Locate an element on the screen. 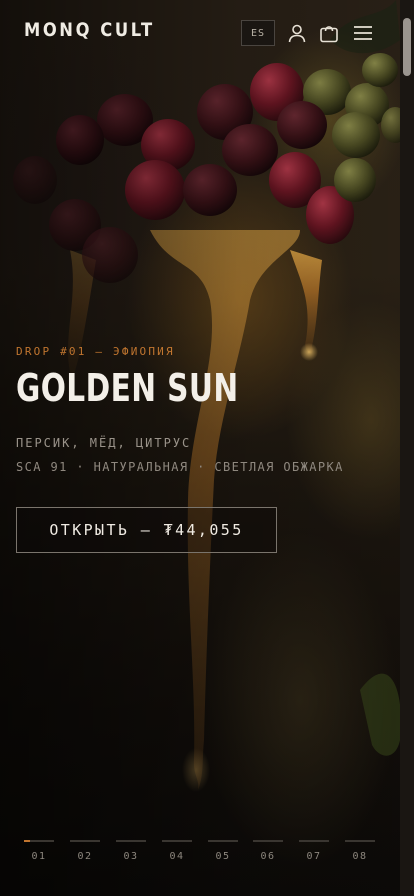 Image resolution: width=414 pixels, height=896 pixels. scrollbar-thumb is located at coordinates (407, 47).